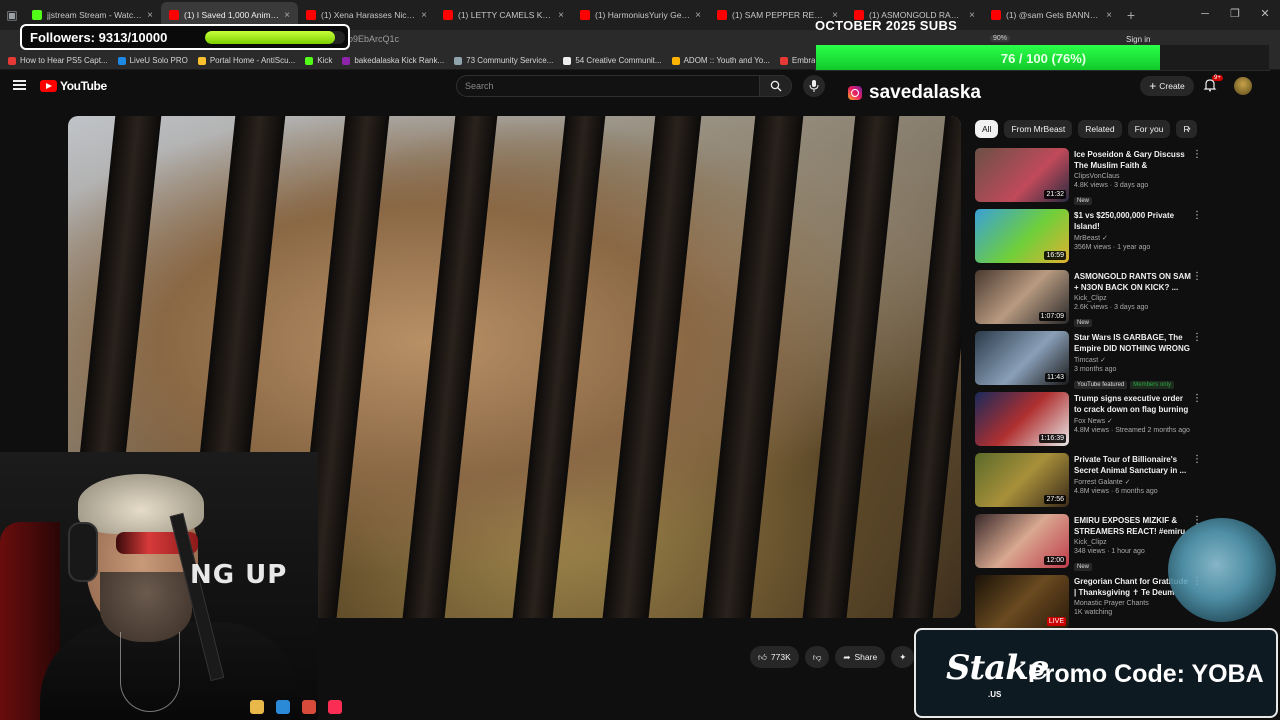  What do you see at coordinates (987, 129) in the screenshot?
I see `filter-chip: All` at bounding box center [987, 129].